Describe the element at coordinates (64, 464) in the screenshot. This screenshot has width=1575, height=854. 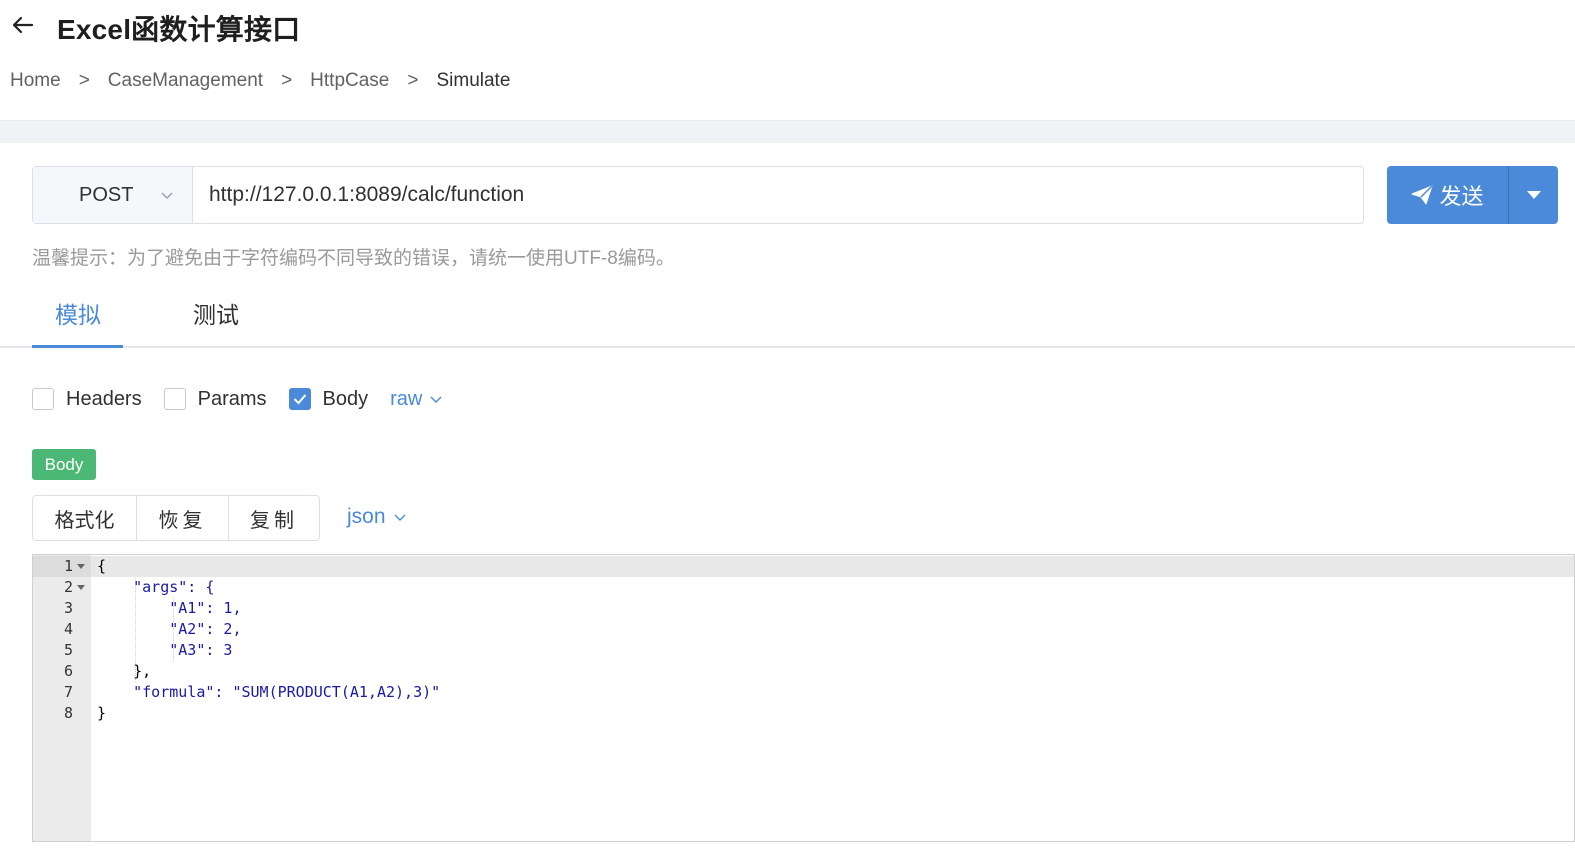
I see `body-tag: Body` at that location.